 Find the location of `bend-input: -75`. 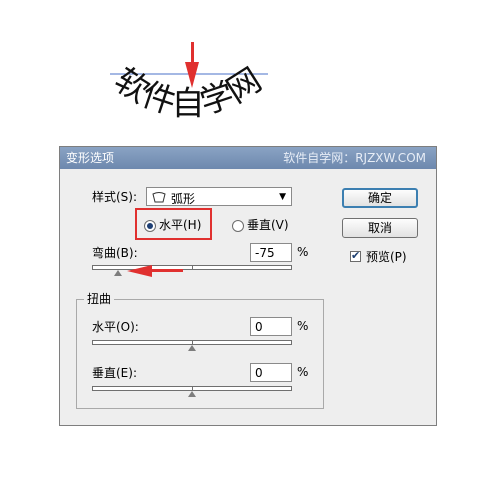

bend-input: -75 is located at coordinates (271, 252).